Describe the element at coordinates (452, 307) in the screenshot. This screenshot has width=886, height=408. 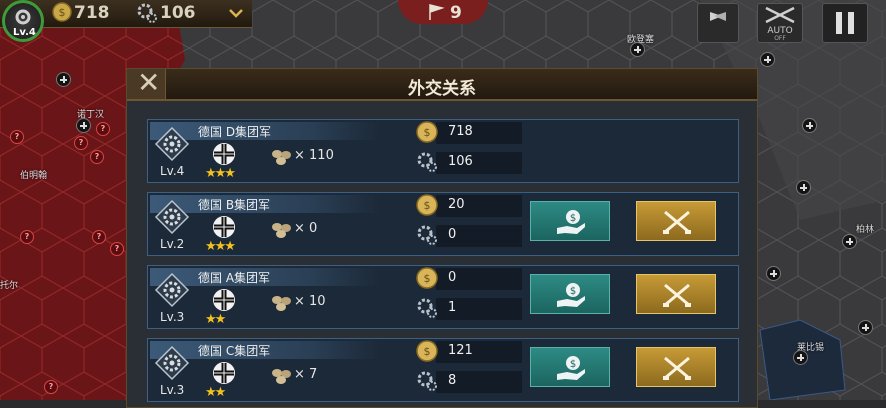
I see `industry-value: 1` at that location.